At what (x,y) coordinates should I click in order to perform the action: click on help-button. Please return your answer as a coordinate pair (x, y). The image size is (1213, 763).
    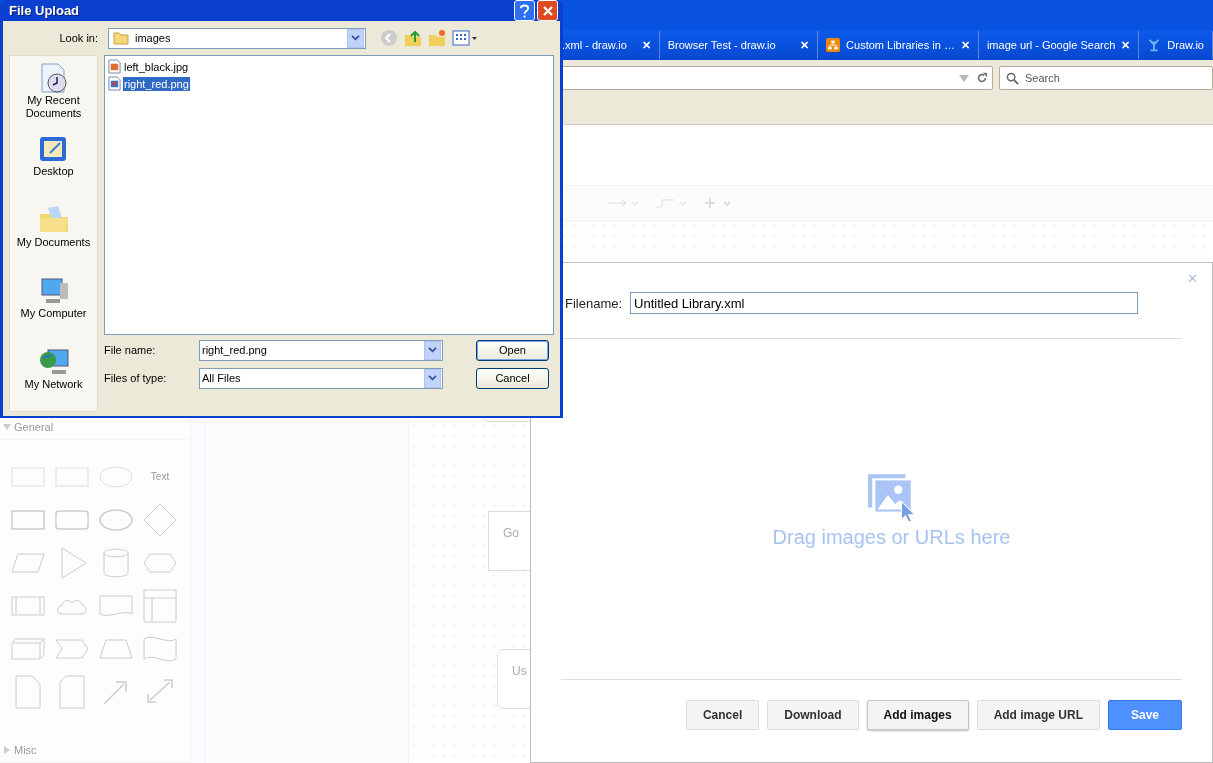
    Looking at the image, I should click on (524, 10).